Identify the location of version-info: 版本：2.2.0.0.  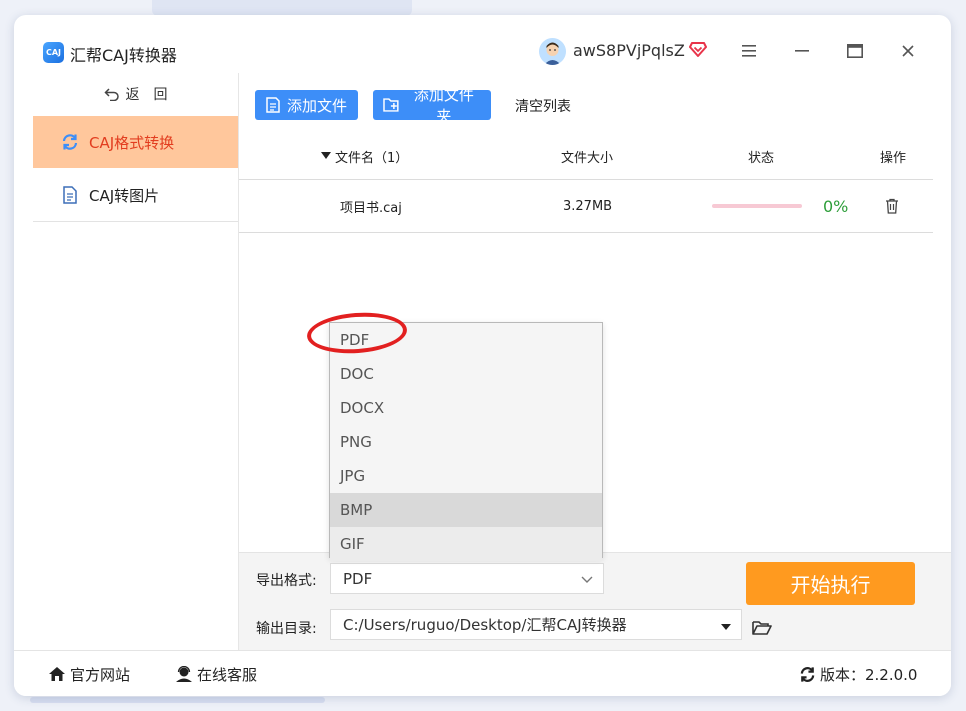
(858, 673).